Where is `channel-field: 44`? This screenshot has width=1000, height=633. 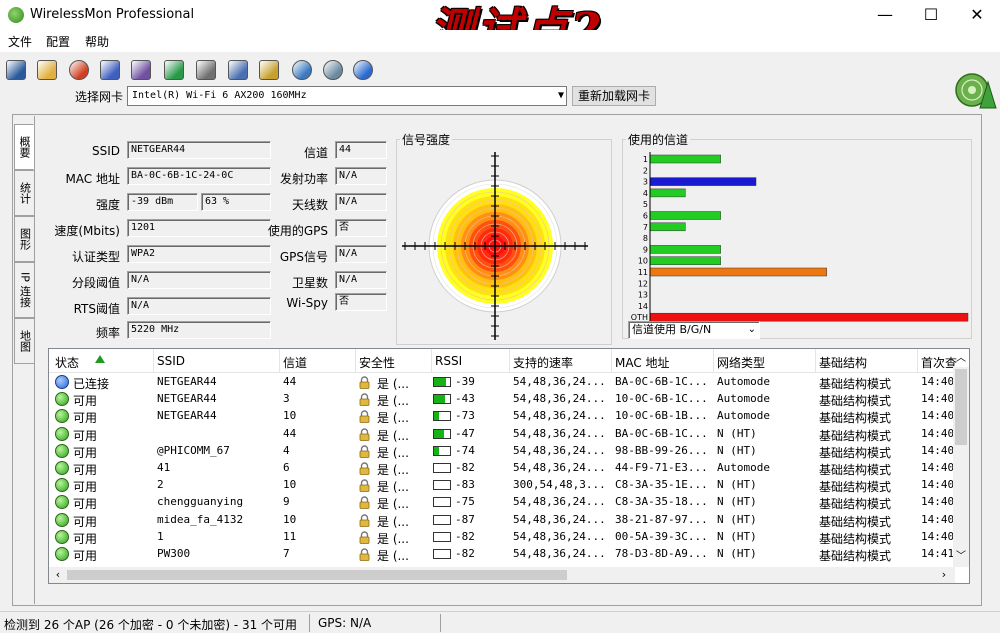 channel-field: 44 is located at coordinates (361, 150).